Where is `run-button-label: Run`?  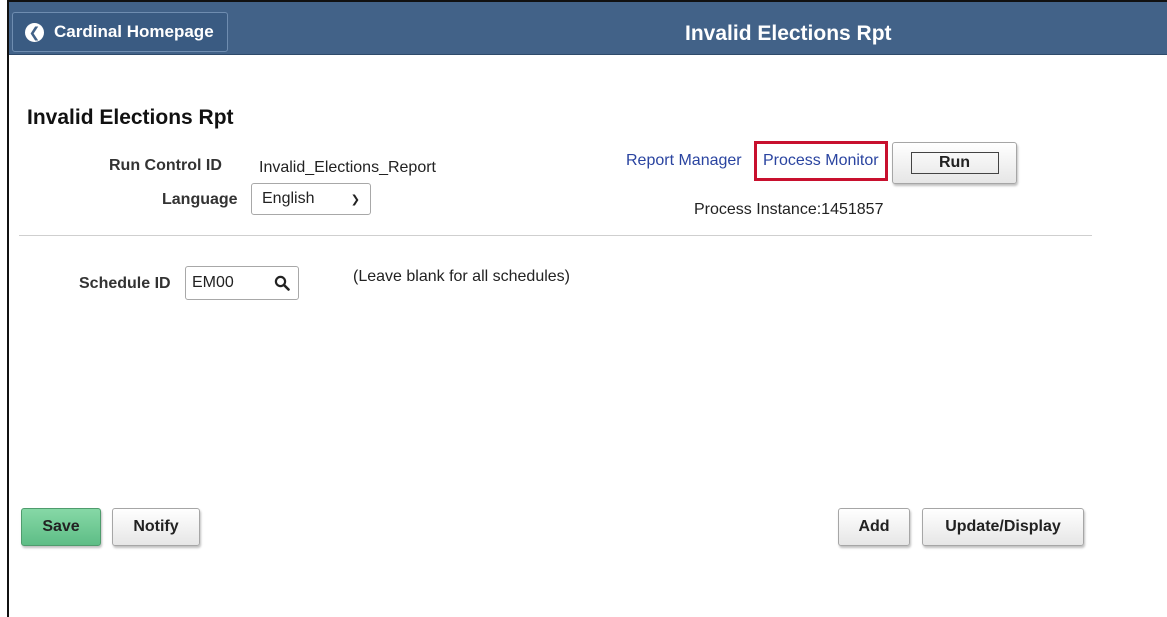 run-button-label: Run is located at coordinates (954, 162).